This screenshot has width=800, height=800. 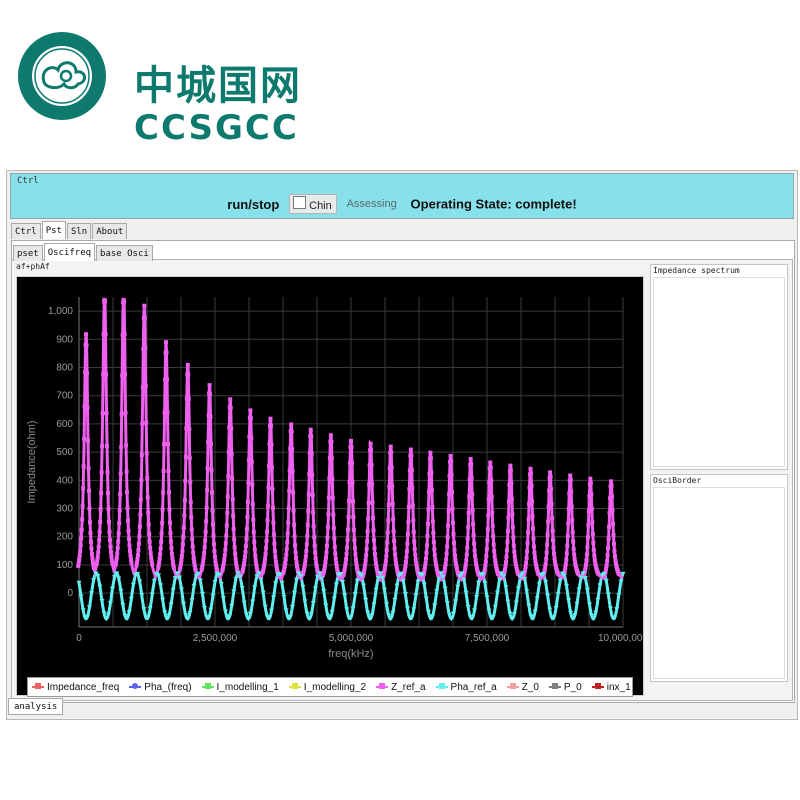 What do you see at coordinates (69, 252) in the screenshot?
I see `tab-oscifreq: Oscifreq` at bounding box center [69, 252].